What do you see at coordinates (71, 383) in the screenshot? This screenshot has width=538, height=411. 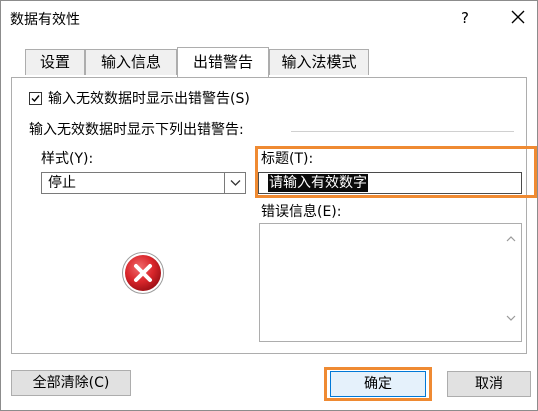 I see `clear-all-button: 全部清除(C)` at bounding box center [71, 383].